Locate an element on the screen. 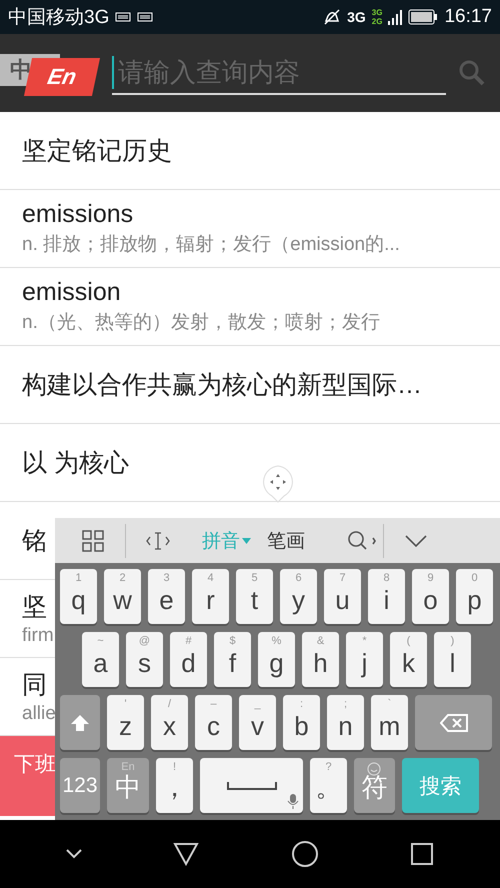 This screenshot has width=500, height=888. result-title: emissions is located at coordinates (78, 214).